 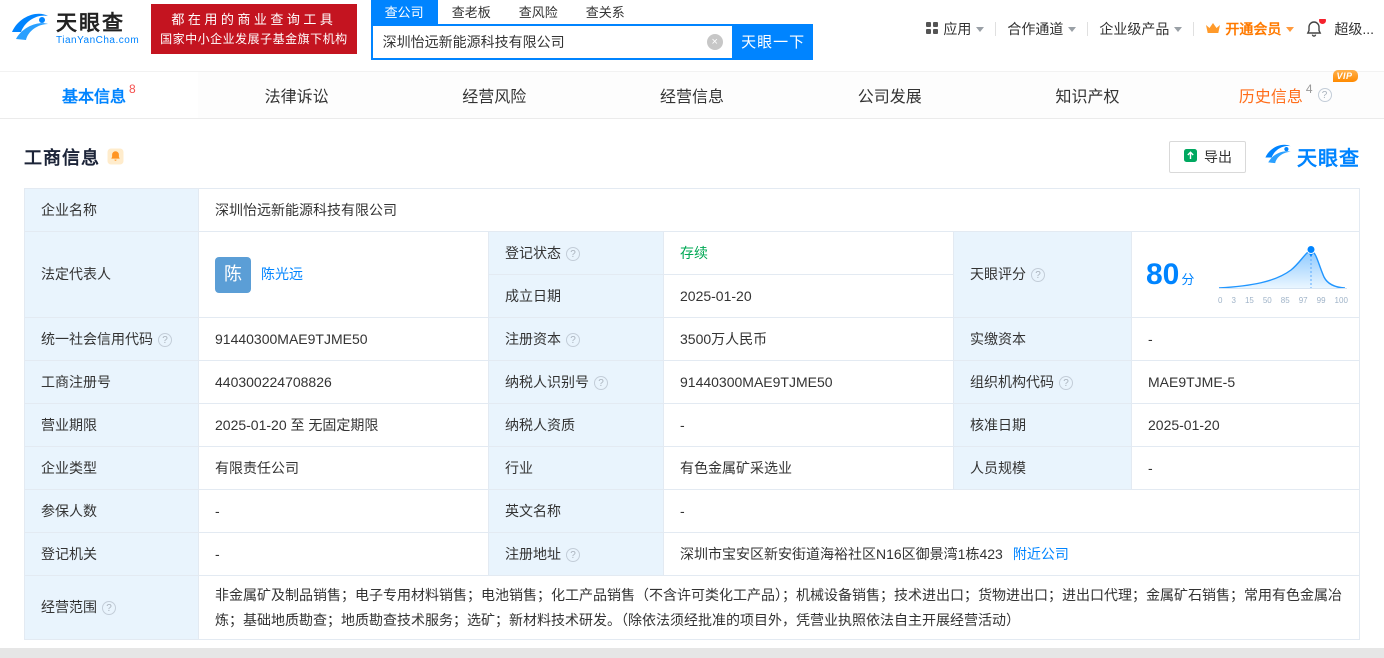 I want to click on term-value-cell: 2025-01-20 至 无固定期限, so click(x=343, y=425).